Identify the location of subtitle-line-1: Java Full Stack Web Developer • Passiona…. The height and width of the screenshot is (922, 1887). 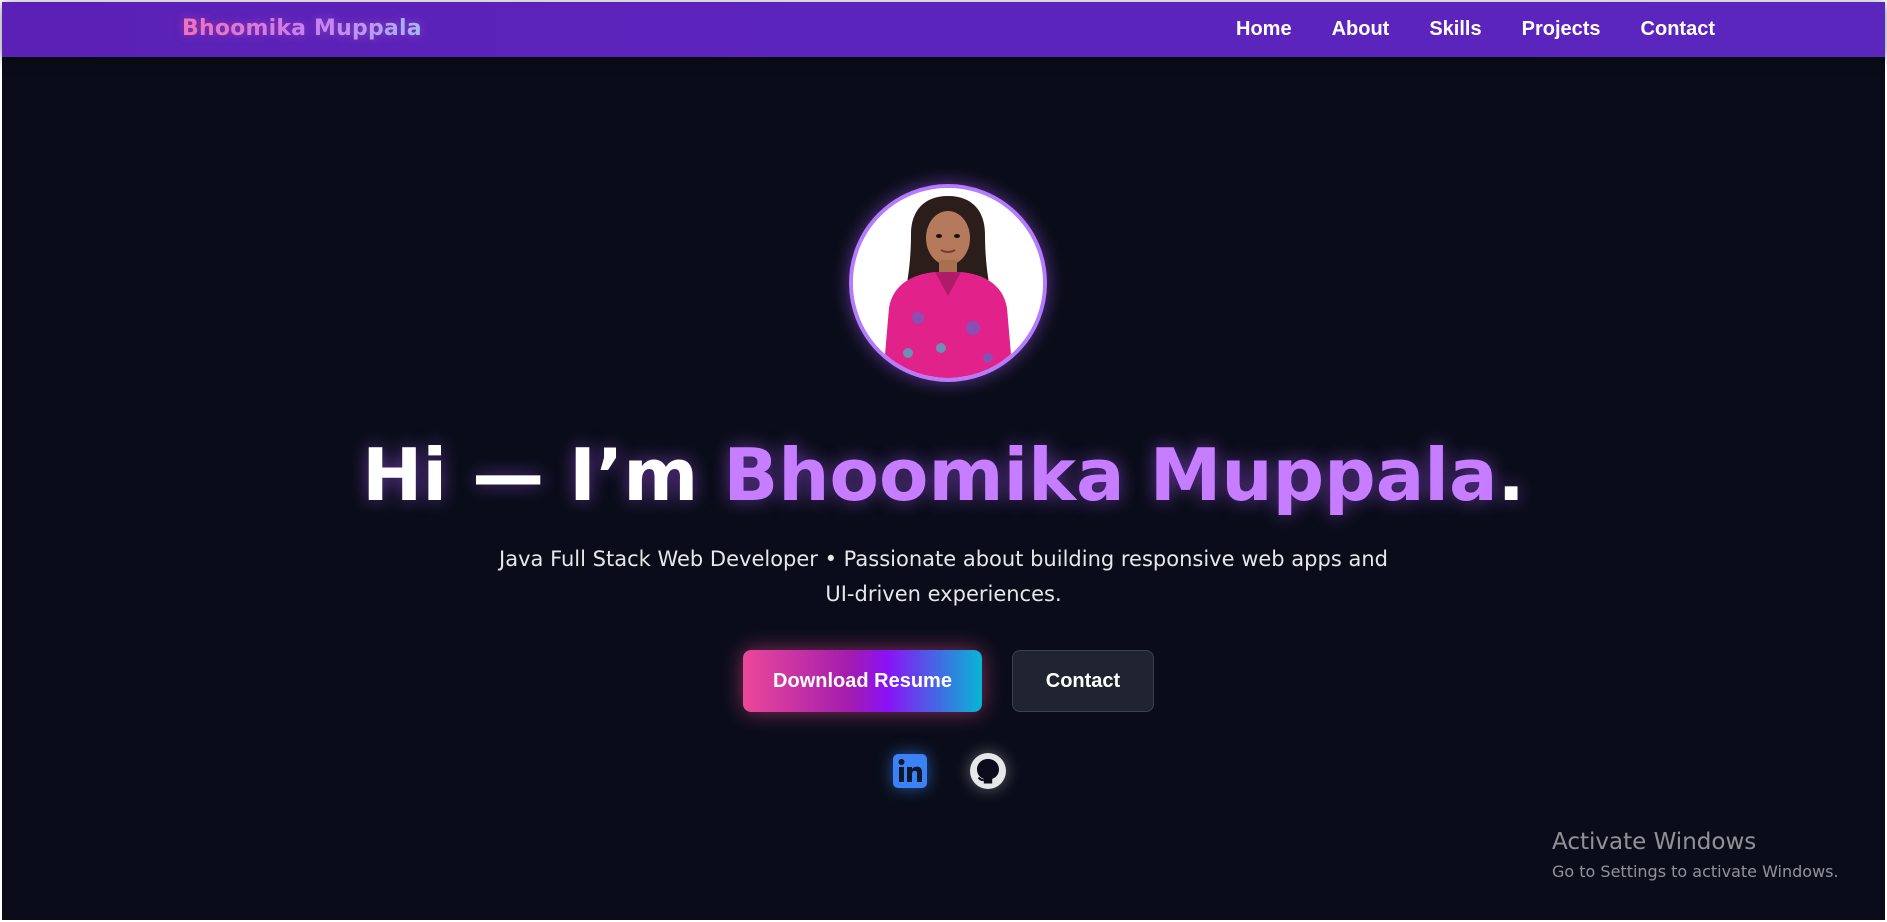
(943, 559).